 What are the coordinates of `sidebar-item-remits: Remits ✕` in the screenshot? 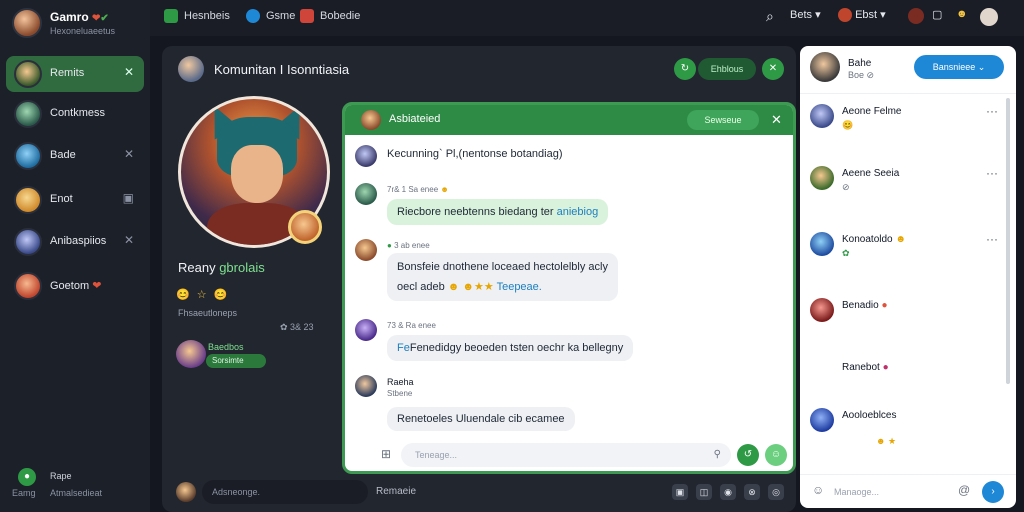 It's located at (75, 74).